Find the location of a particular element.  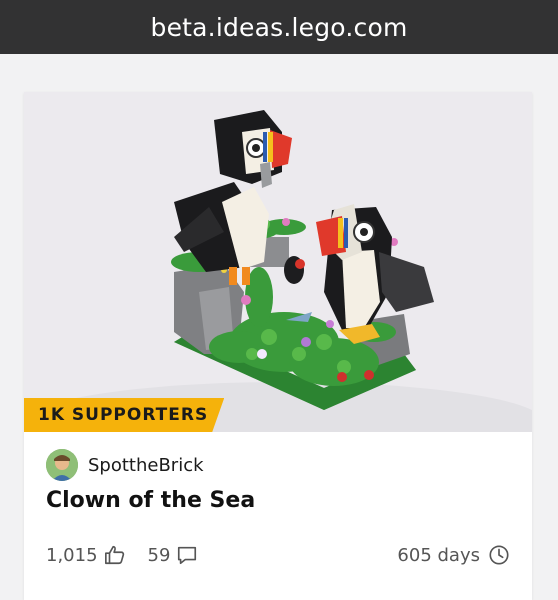

author-name: SpottheBrick is located at coordinates (146, 465).